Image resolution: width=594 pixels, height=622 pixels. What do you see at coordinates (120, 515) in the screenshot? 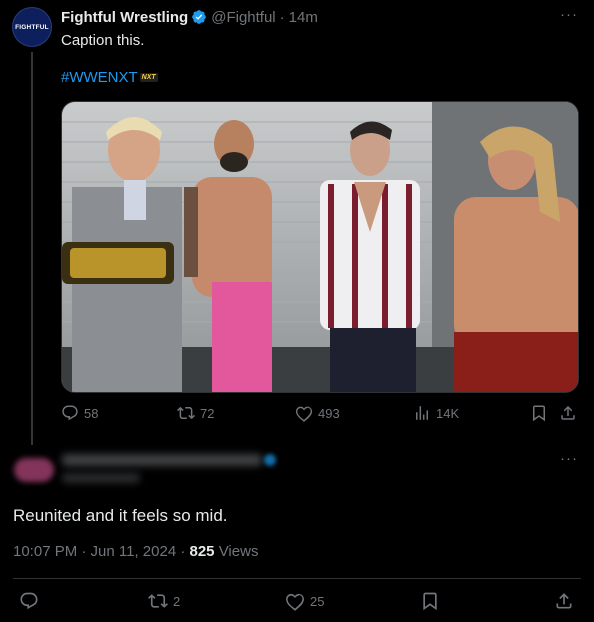
I see `reply-text: Reunited and it feels so mid.` at bounding box center [120, 515].